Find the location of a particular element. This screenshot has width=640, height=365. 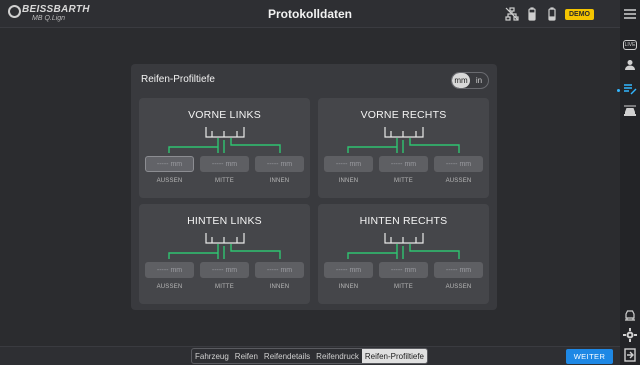

menu-icon is located at coordinates (630, 14).